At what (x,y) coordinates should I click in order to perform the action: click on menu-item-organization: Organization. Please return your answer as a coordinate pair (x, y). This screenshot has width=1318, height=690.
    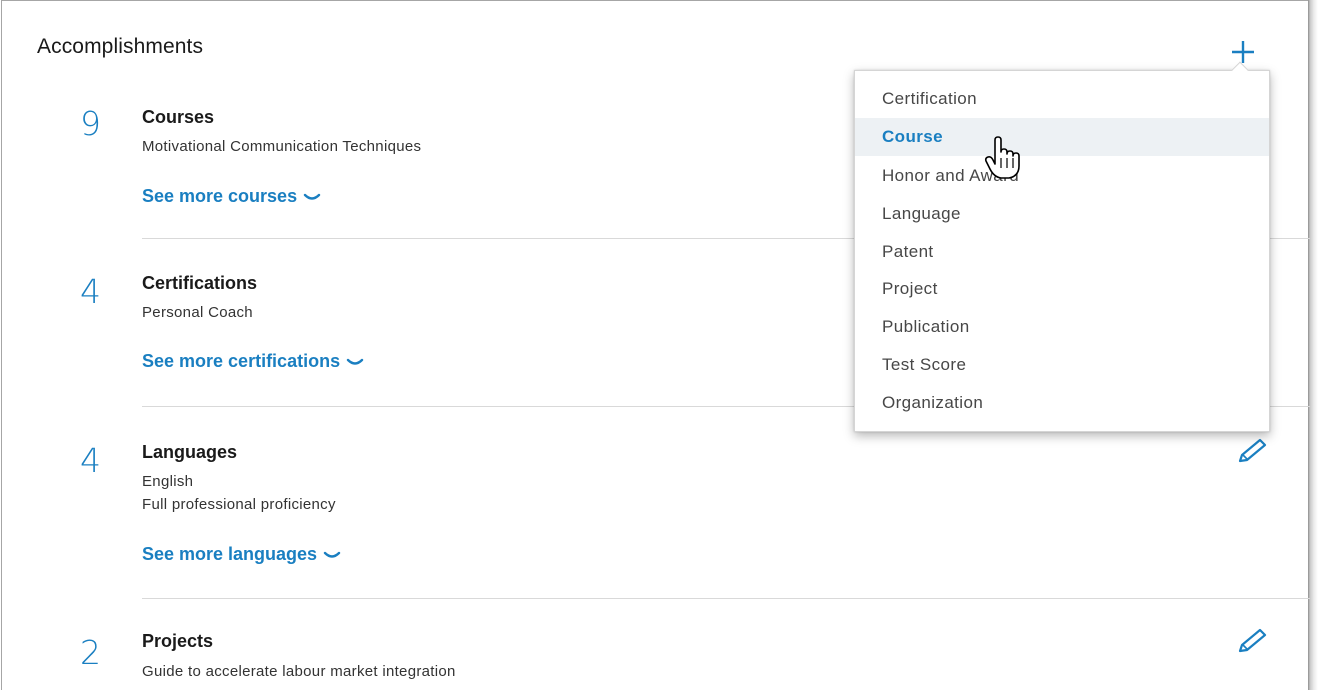
    Looking at the image, I should click on (1062, 403).